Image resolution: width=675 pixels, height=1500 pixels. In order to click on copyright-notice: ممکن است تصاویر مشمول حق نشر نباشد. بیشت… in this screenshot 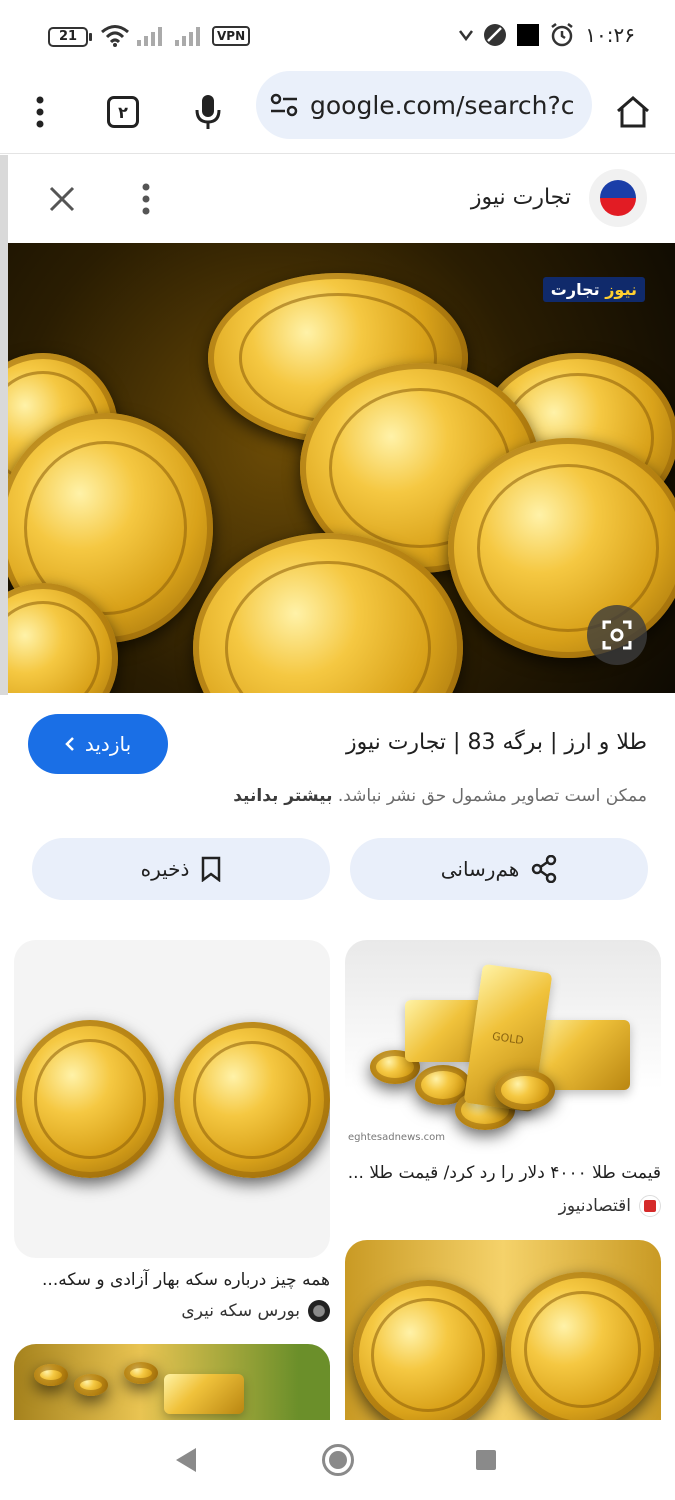, I will do `click(440, 796)`.